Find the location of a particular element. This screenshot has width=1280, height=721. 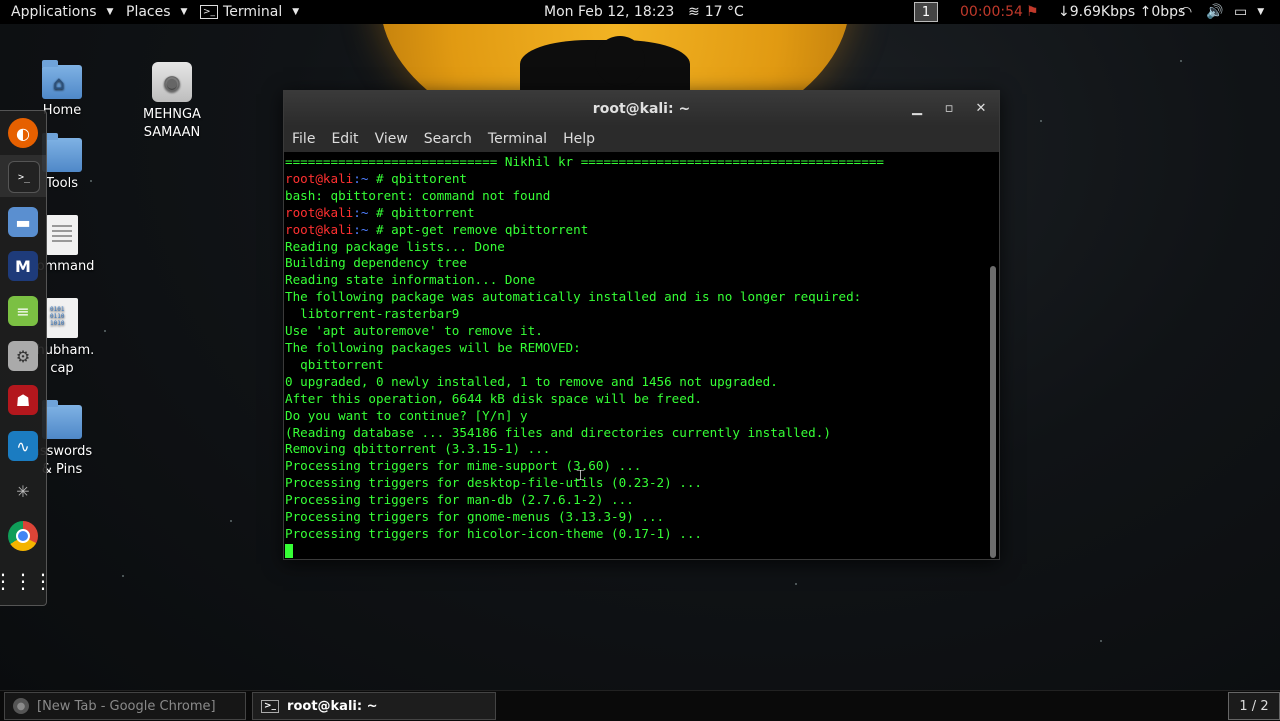

text-file-icon is located at coordinates (62, 235).